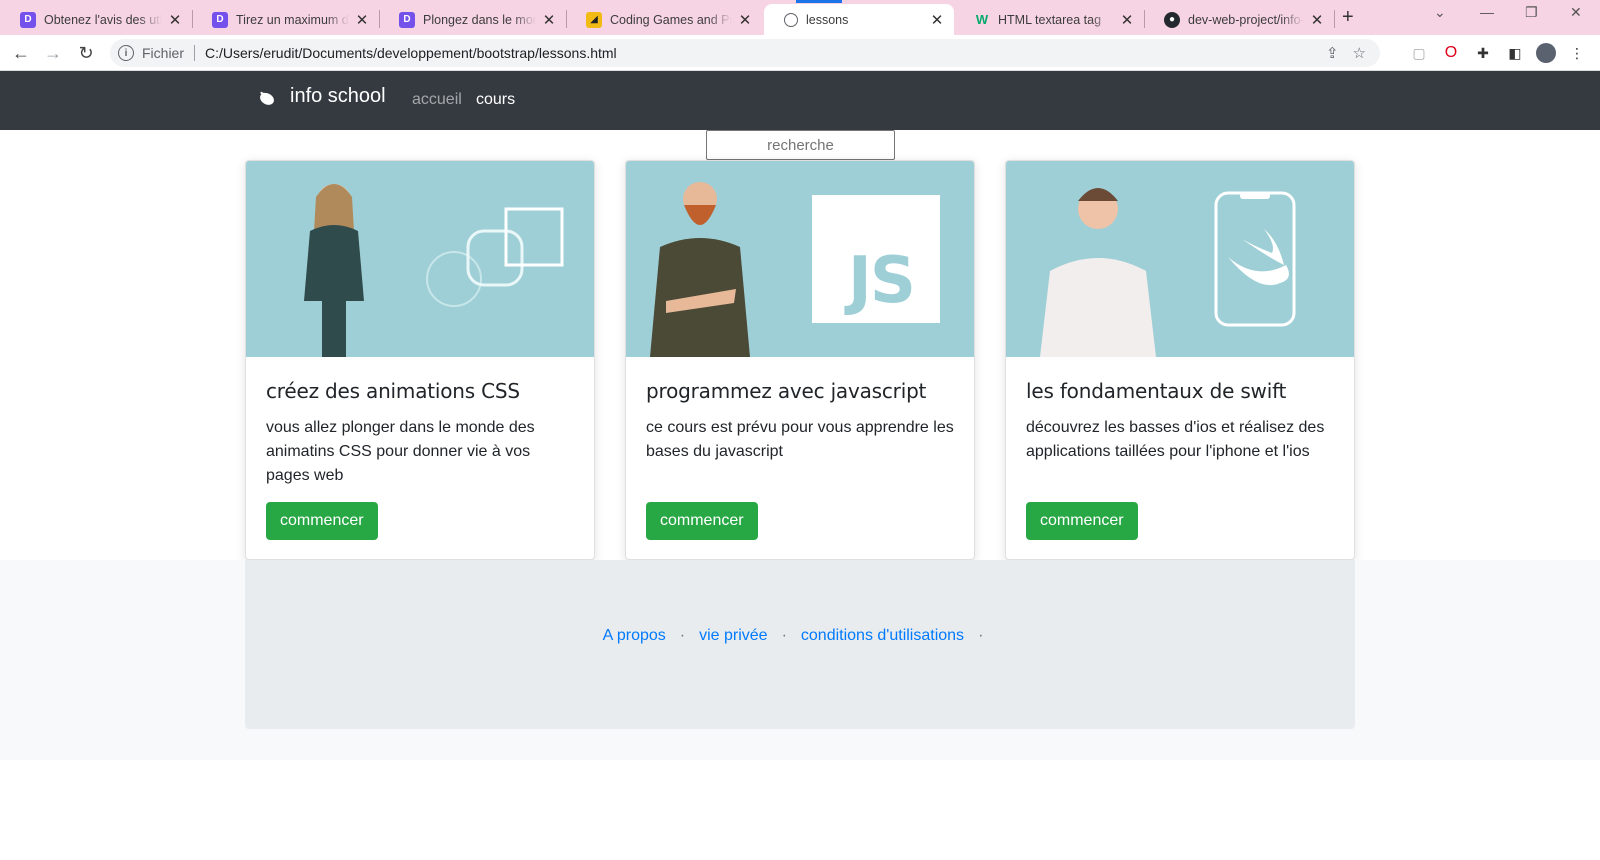  Describe the element at coordinates (1531, 12) in the screenshot. I see `restore-icon: ❐` at that location.